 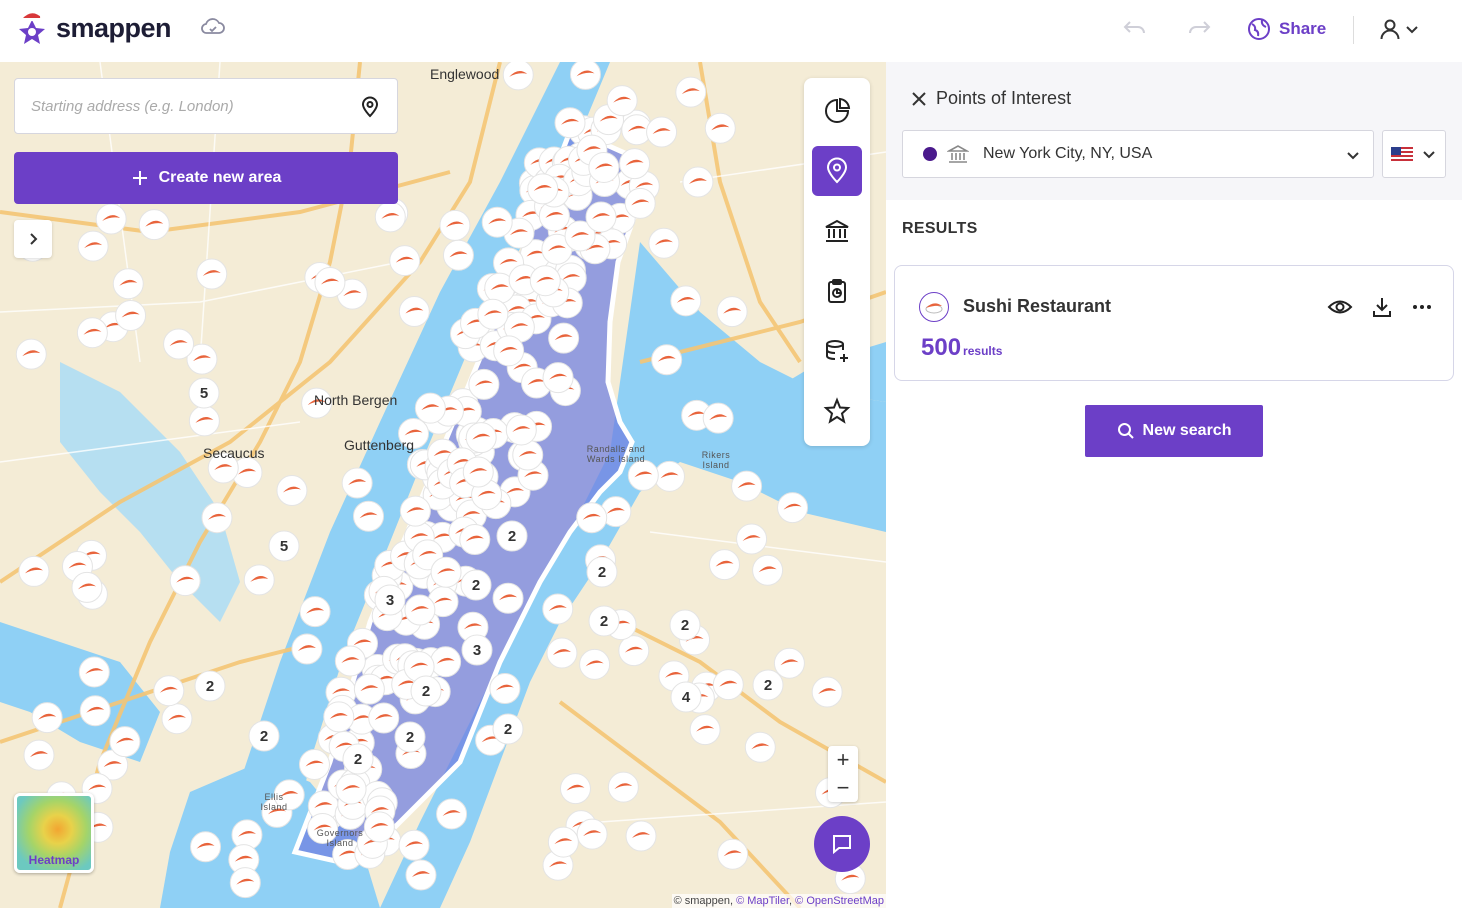 I want to click on analytics-tool-button, so click(x=837, y=111).